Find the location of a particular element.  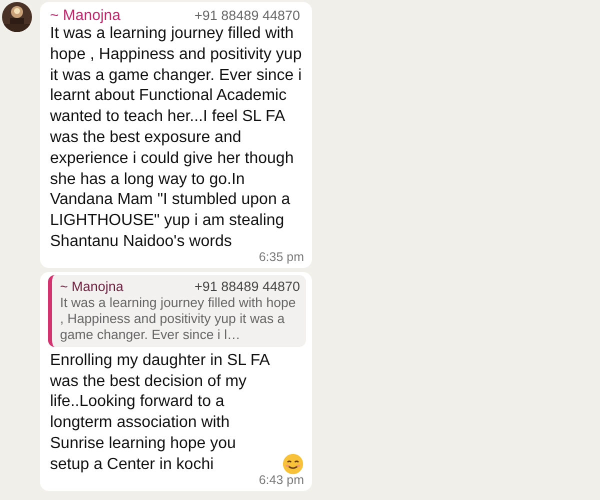

message-text: Enrolling my daughter in SL FA was the best decision of my life..Looking forward to a longterm association with Sunrise learning hope you setup a Center in kochi is located at coordinates (160, 412).